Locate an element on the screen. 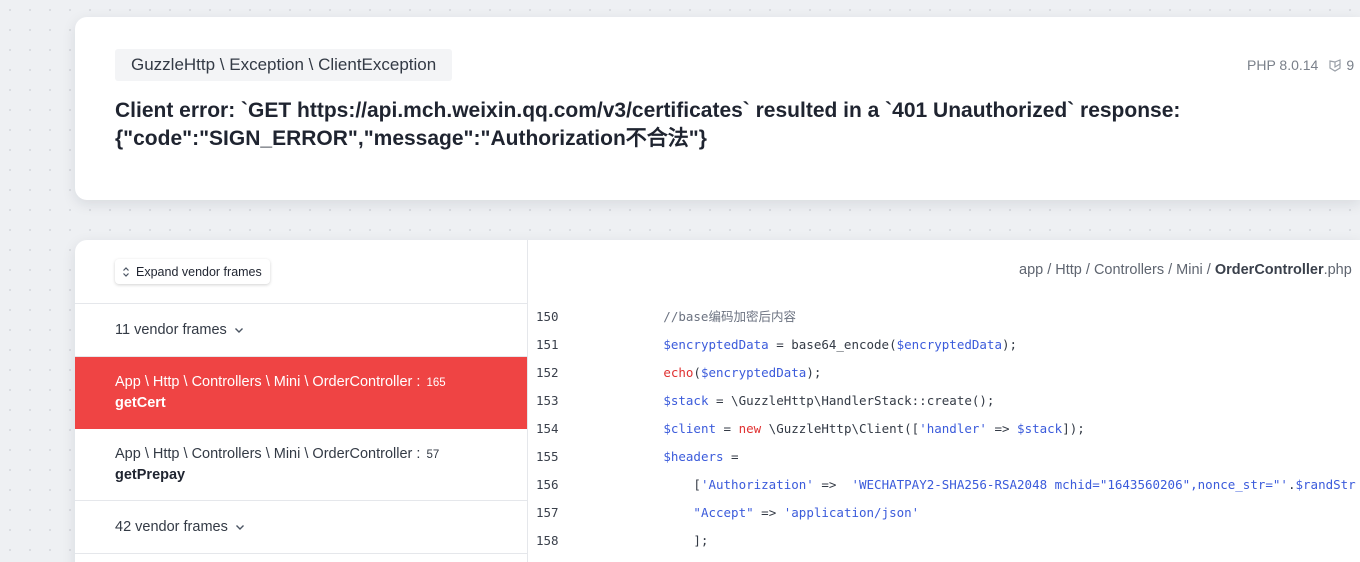 Image resolution: width=1360 pixels, height=562 pixels. line-number: 155 is located at coordinates (547, 456).